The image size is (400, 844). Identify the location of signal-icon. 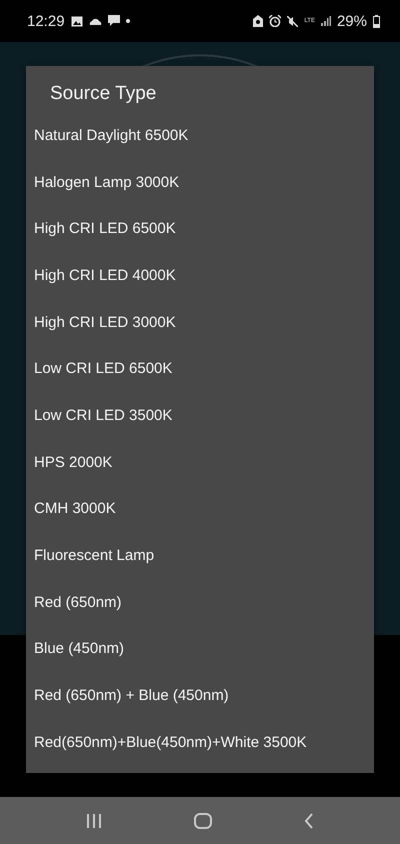
(325, 21).